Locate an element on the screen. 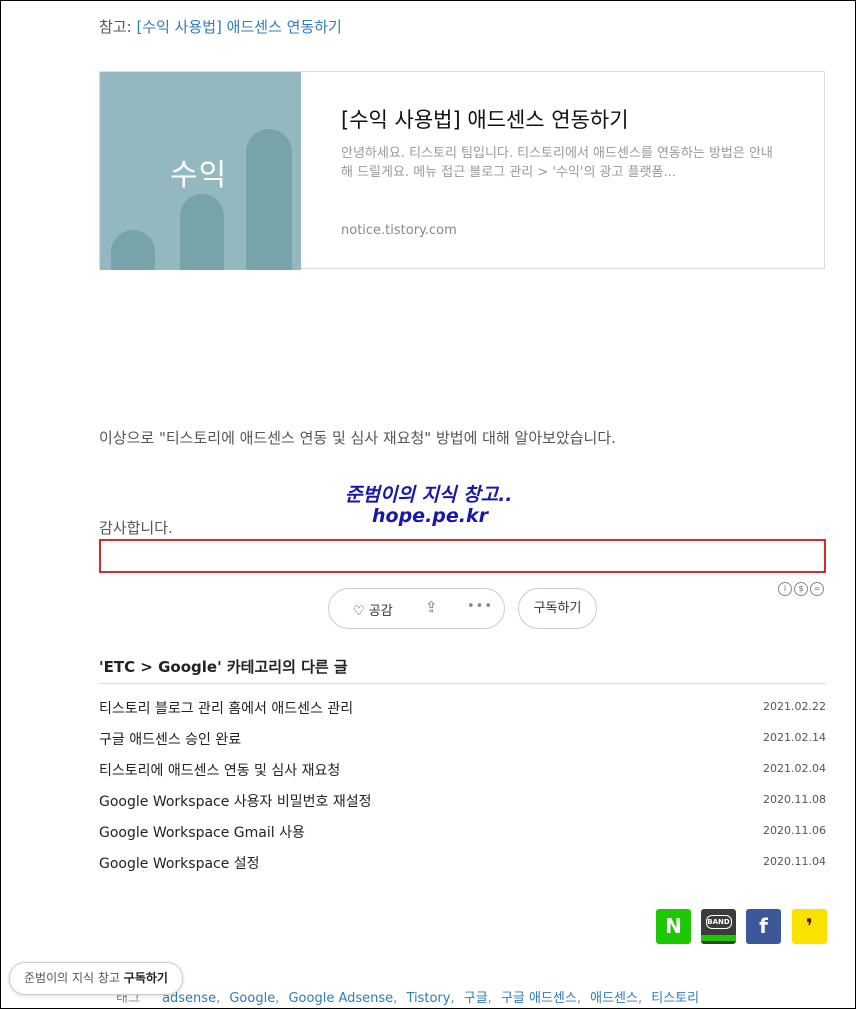 The width and height of the screenshot is (856, 1009). band-bar is located at coordinates (718, 938).